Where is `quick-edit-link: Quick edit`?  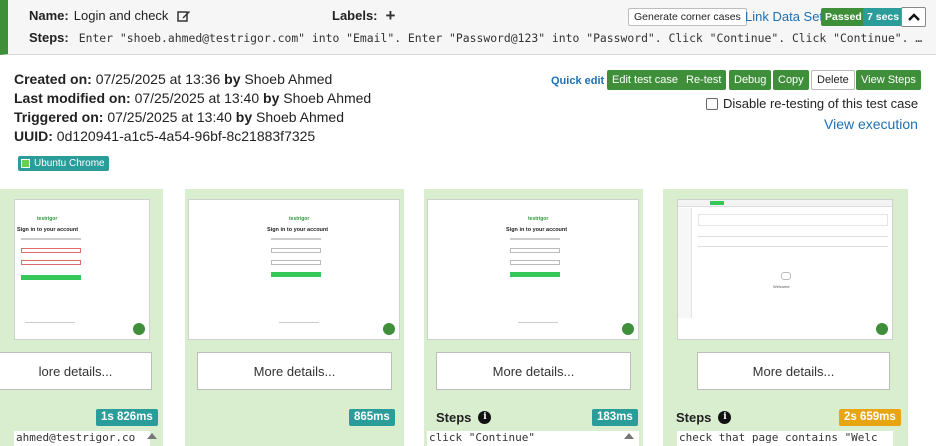 quick-edit-link: Quick edit is located at coordinates (577, 81).